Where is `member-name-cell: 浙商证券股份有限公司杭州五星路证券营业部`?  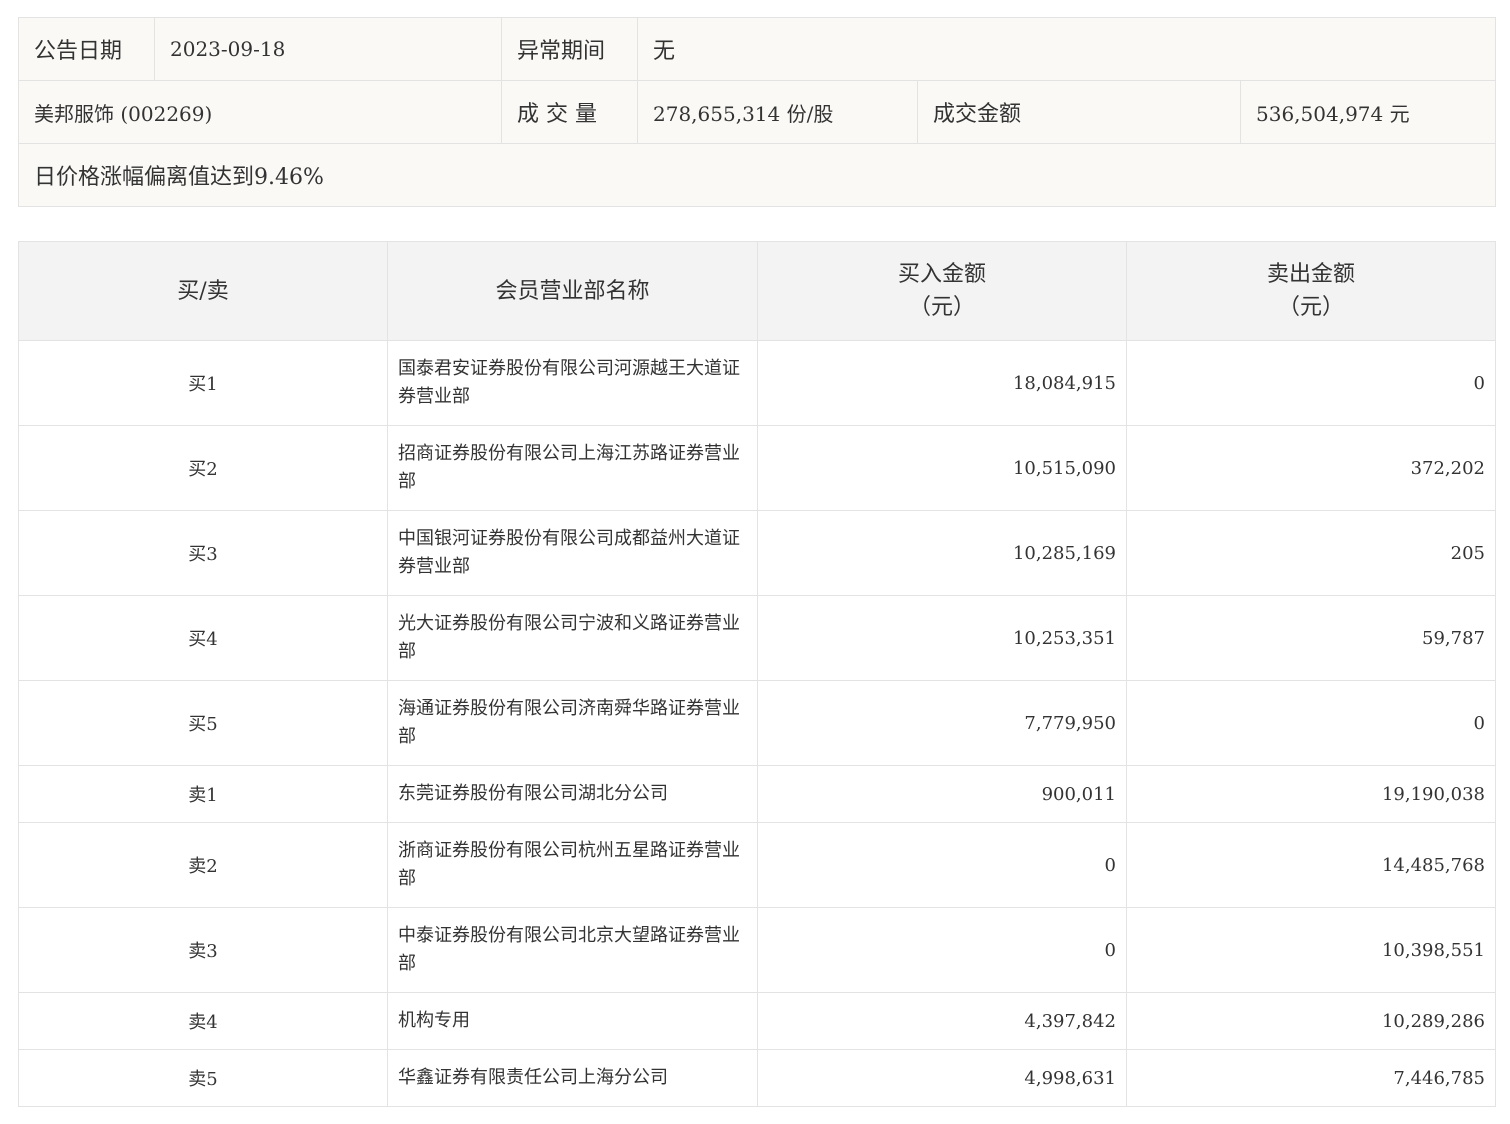
member-name-cell: 浙商证券股份有限公司杭州五星路证券营业部 is located at coordinates (572, 865).